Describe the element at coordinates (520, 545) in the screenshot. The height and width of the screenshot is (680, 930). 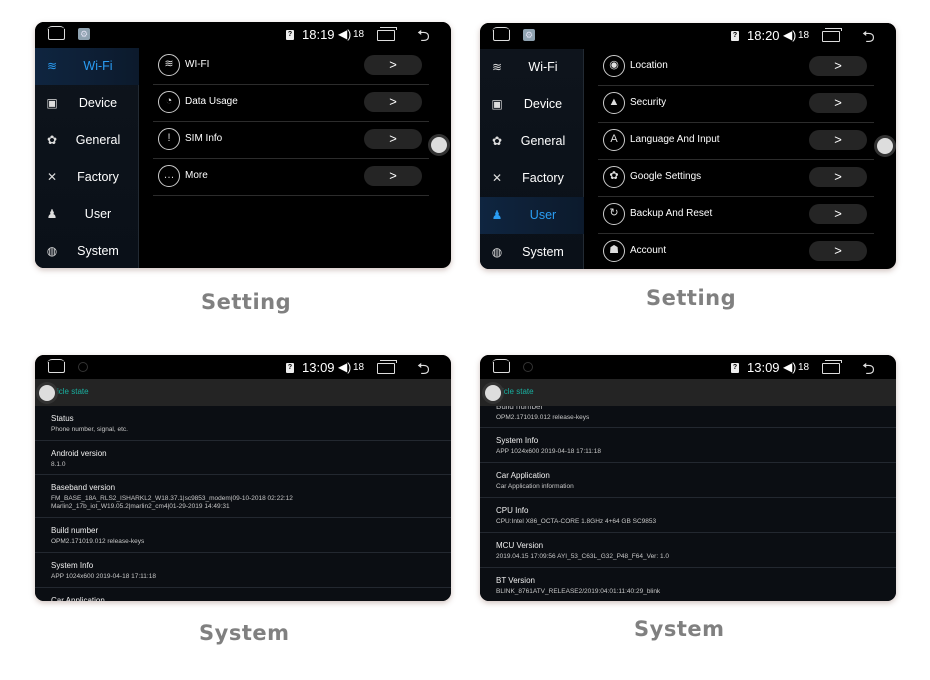
I see `row-title: MCU Version` at that location.